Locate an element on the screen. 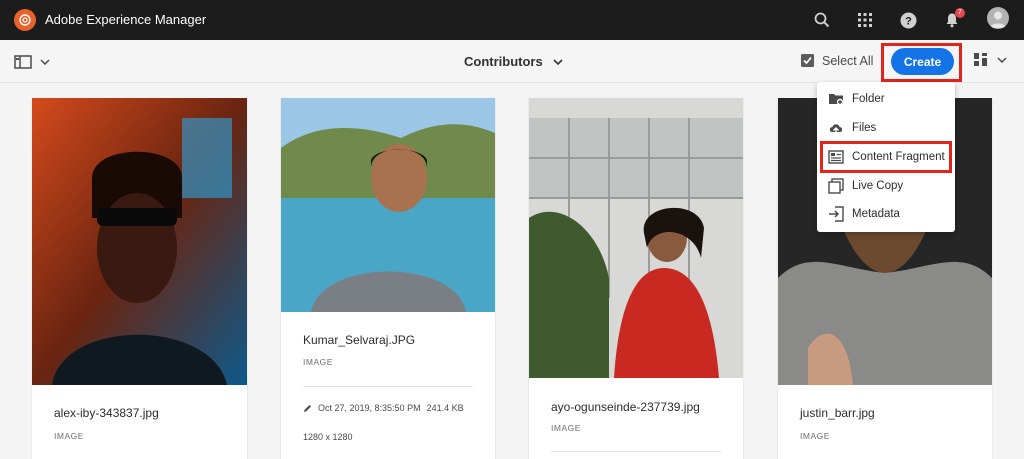  asset-title: Kumar_Selvaraj.JPG is located at coordinates (359, 340).